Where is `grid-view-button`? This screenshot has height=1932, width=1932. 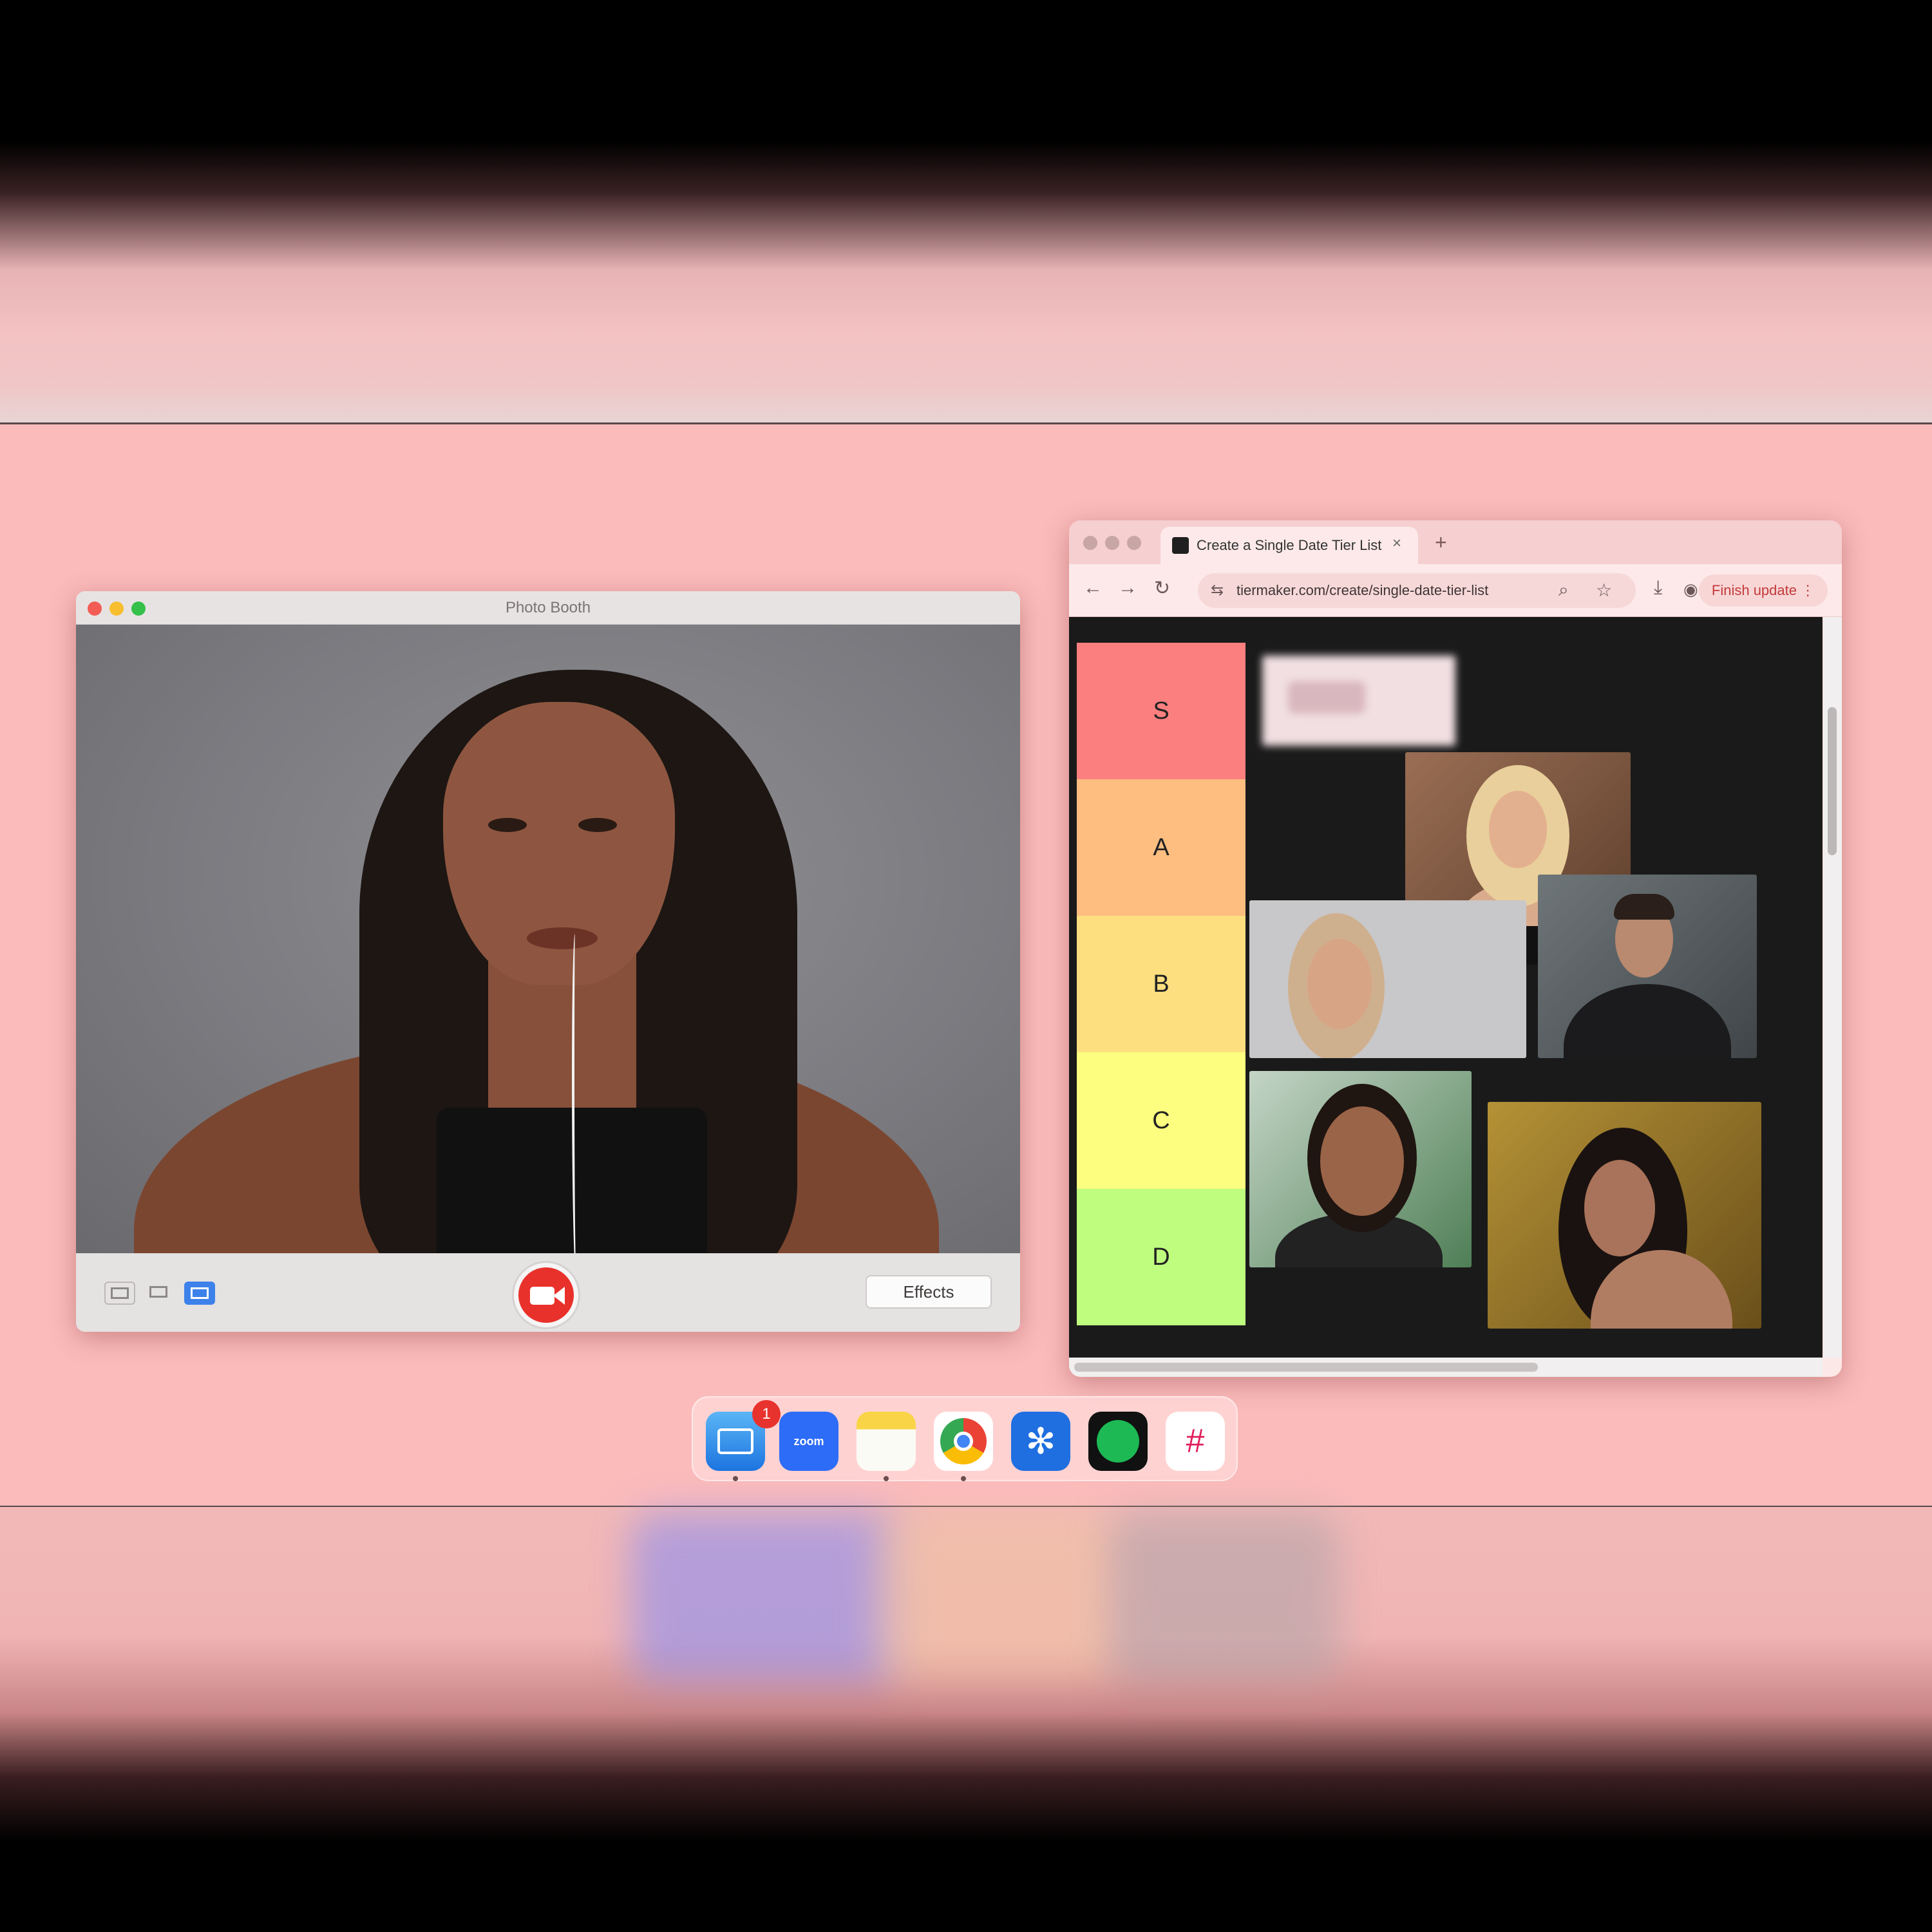
grid-view-button is located at coordinates (120, 1293).